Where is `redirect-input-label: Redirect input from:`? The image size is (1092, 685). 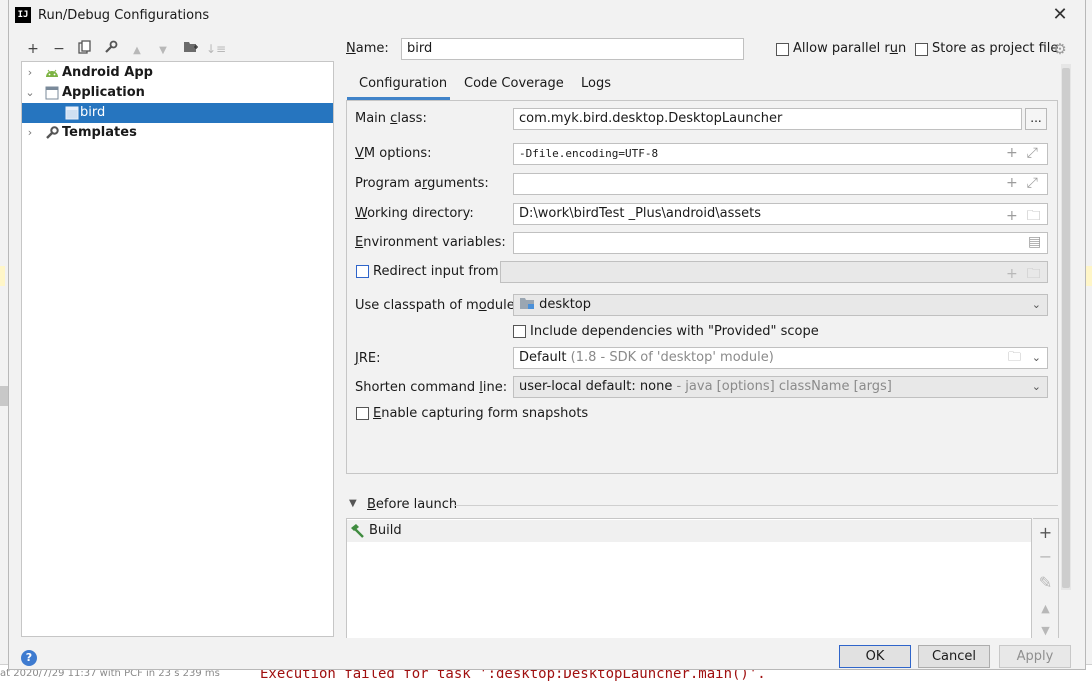 redirect-input-label: Redirect input from: is located at coordinates (438, 271).